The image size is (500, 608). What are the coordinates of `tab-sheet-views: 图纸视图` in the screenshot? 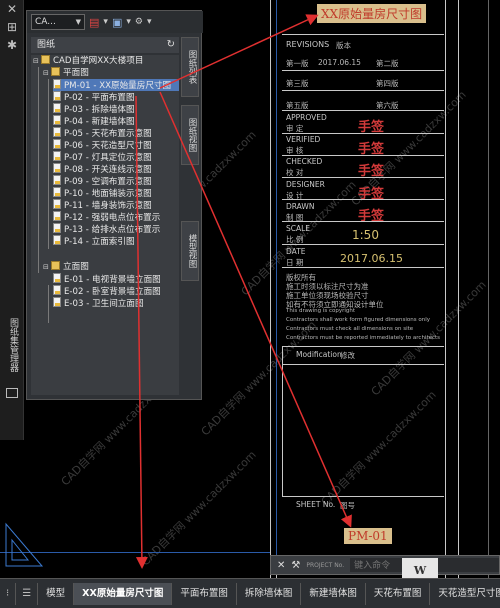 It's located at (190, 135).